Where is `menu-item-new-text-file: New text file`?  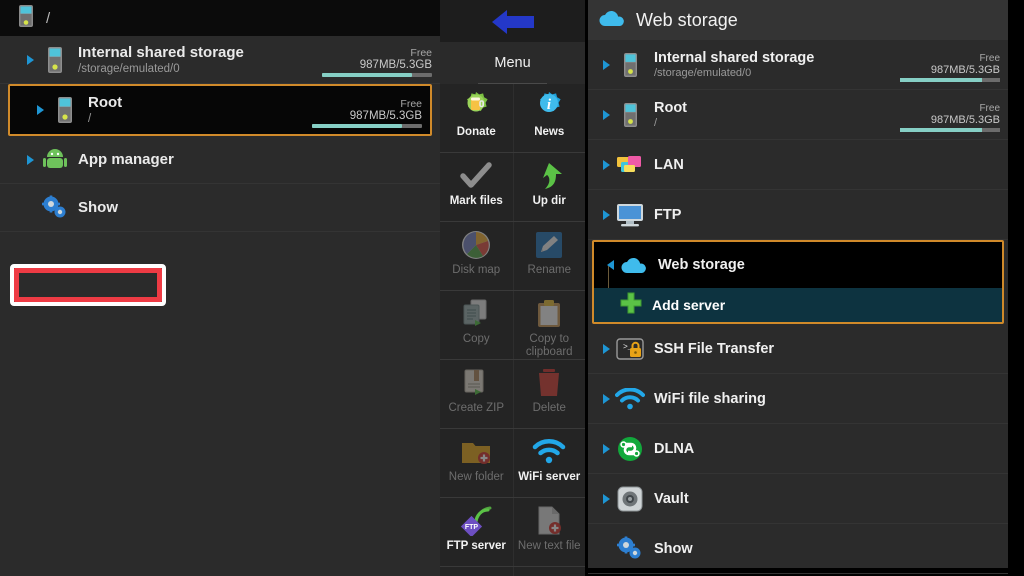
menu-item-new-text-file: New text file is located at coordinates (549, 532).